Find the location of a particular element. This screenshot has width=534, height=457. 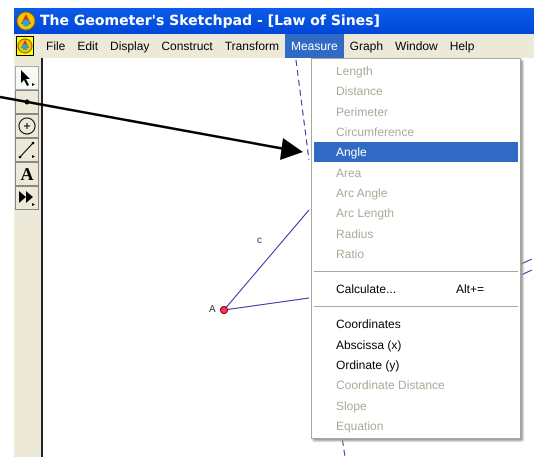

menu-bar-item: Transform is located at coordinates (251, 46).